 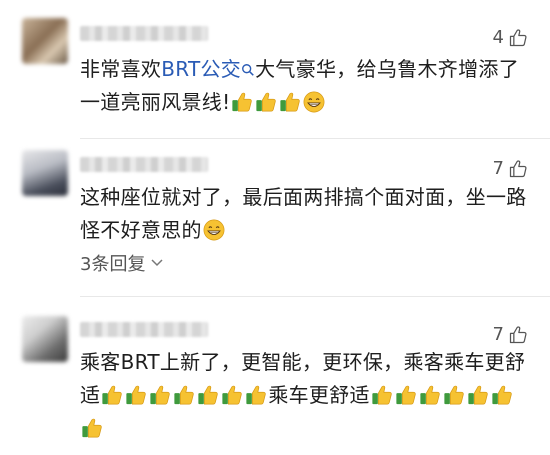 What do you see at coordinates (498, 37) in the screenshot?
I see `like-count: 4` at bounding box center [498, 37].